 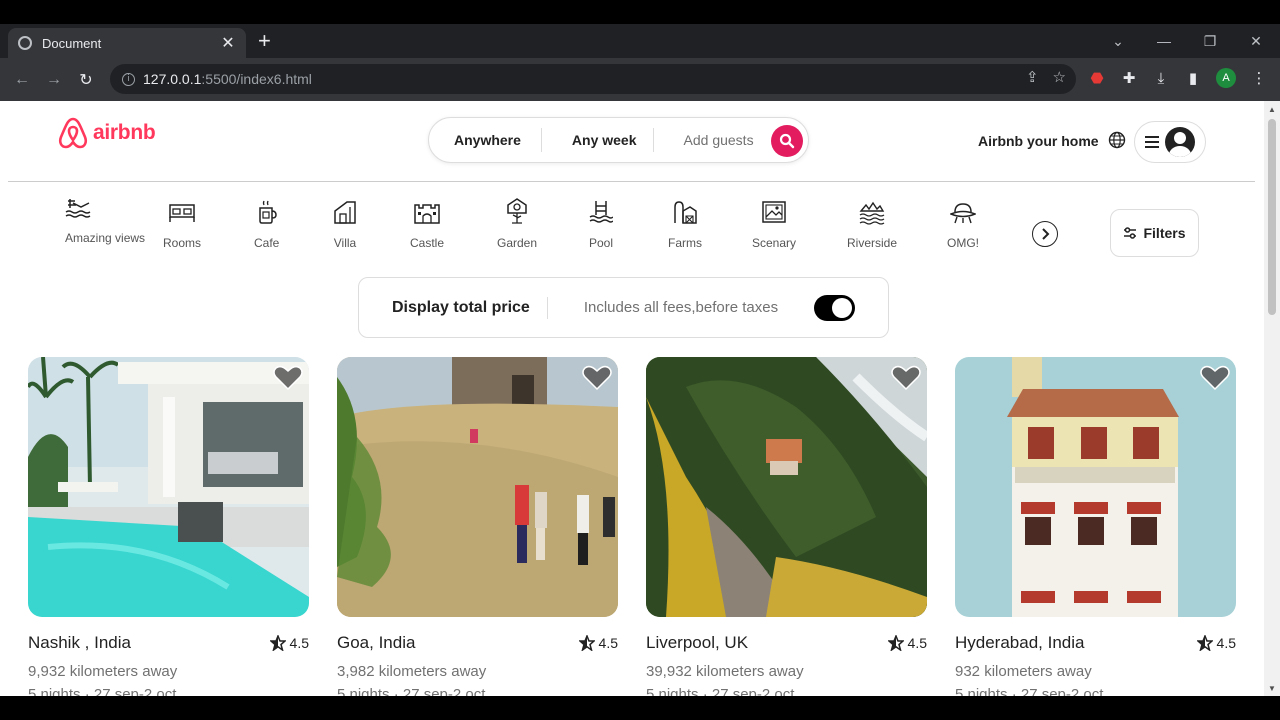 I want to click on tab-search-icon: ⌄, so click(x=1118, y=41).